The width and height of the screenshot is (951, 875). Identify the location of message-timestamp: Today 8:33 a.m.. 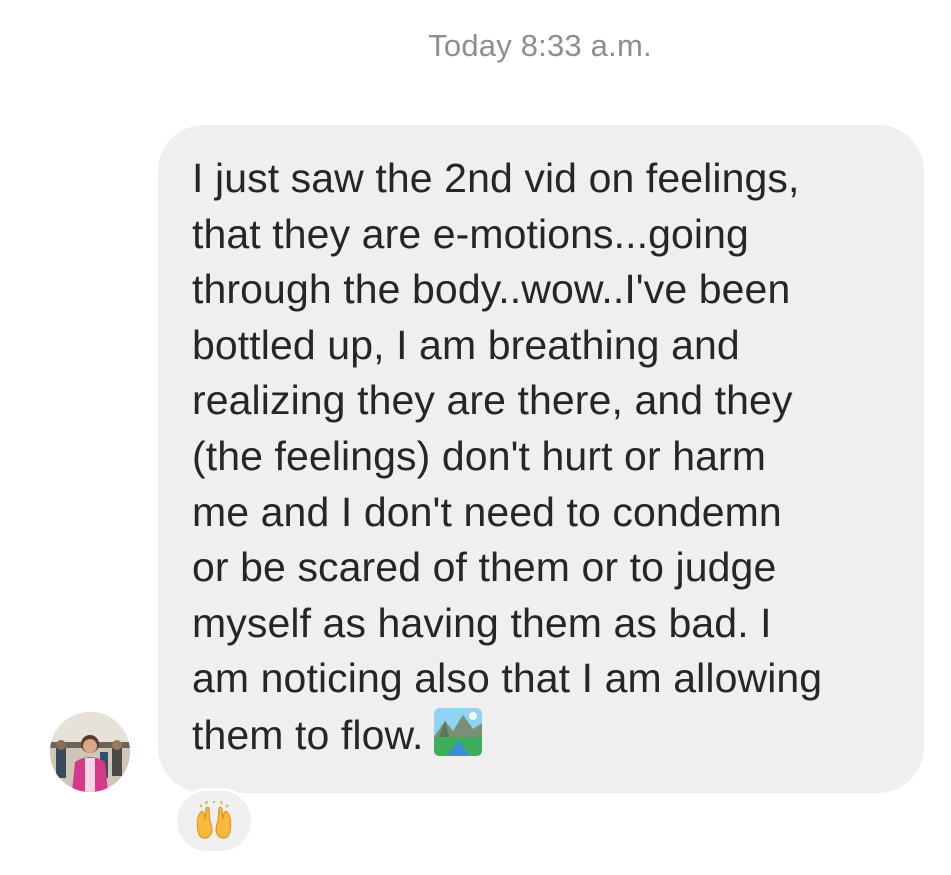
(540, 45).